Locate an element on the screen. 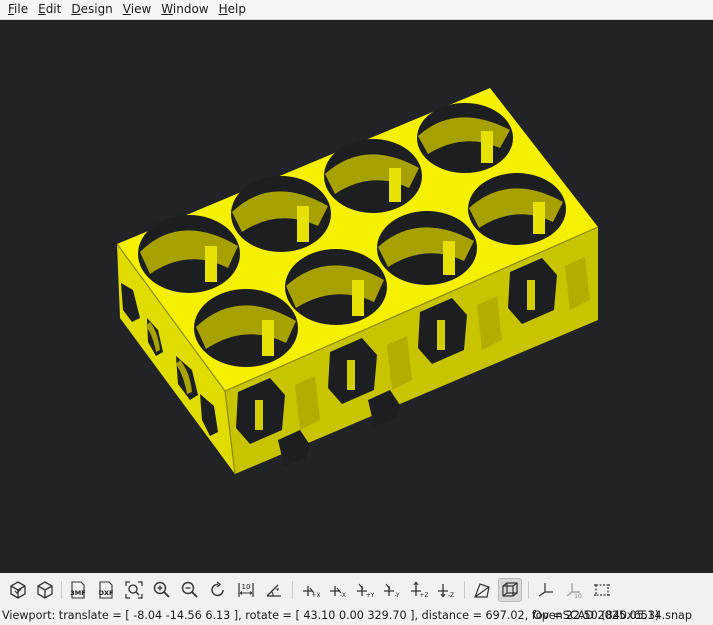 The image size is (713, 625). measure-distance-button: 10 is located at coordinates (246, 590).